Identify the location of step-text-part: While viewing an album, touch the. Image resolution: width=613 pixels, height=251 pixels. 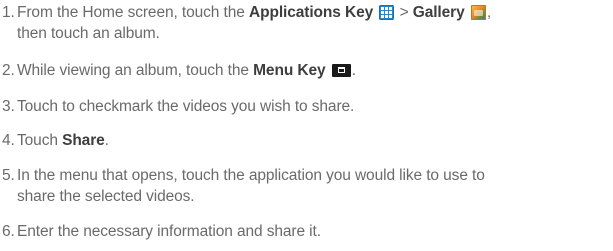
(135, 70).